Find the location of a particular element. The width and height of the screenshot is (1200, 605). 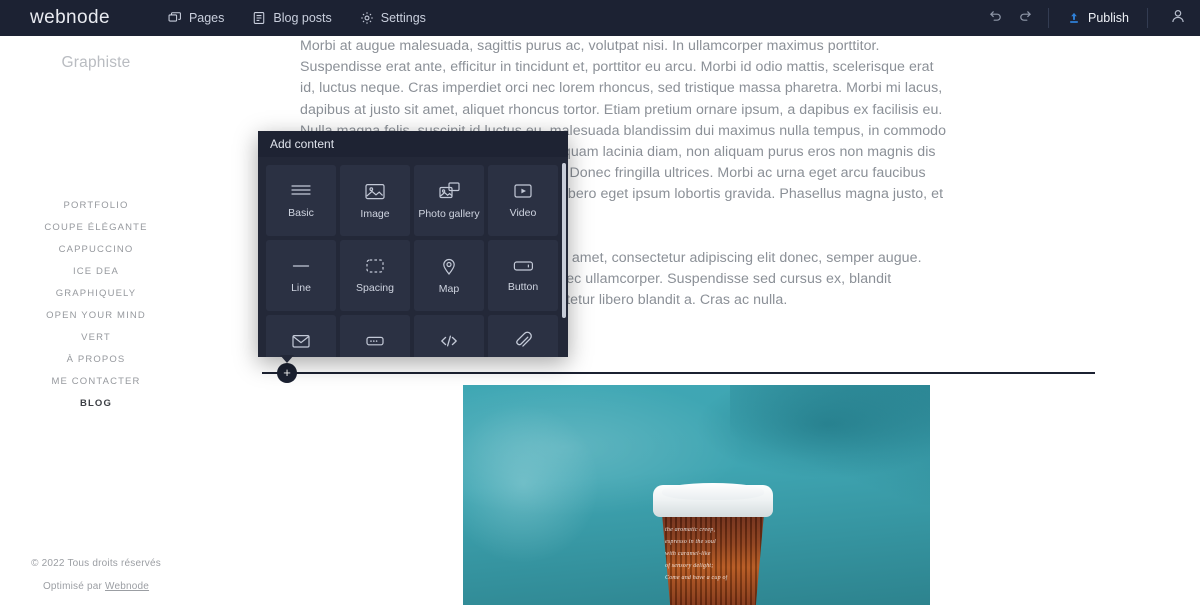

undo-icon is located at coordinates (995, 18).